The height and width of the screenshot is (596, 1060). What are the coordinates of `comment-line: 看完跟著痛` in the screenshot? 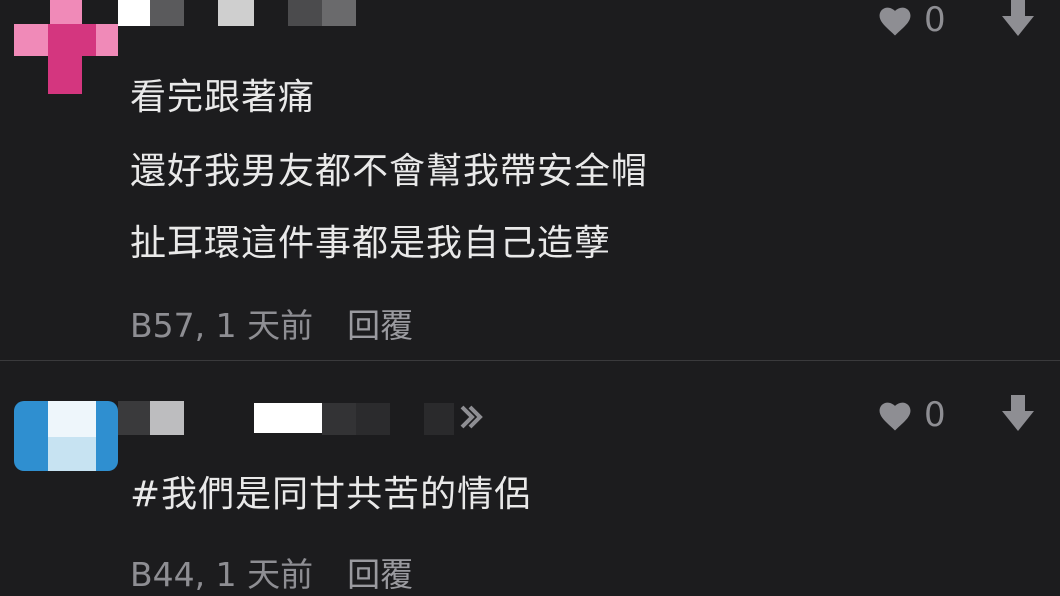 It's located at (223, 97).